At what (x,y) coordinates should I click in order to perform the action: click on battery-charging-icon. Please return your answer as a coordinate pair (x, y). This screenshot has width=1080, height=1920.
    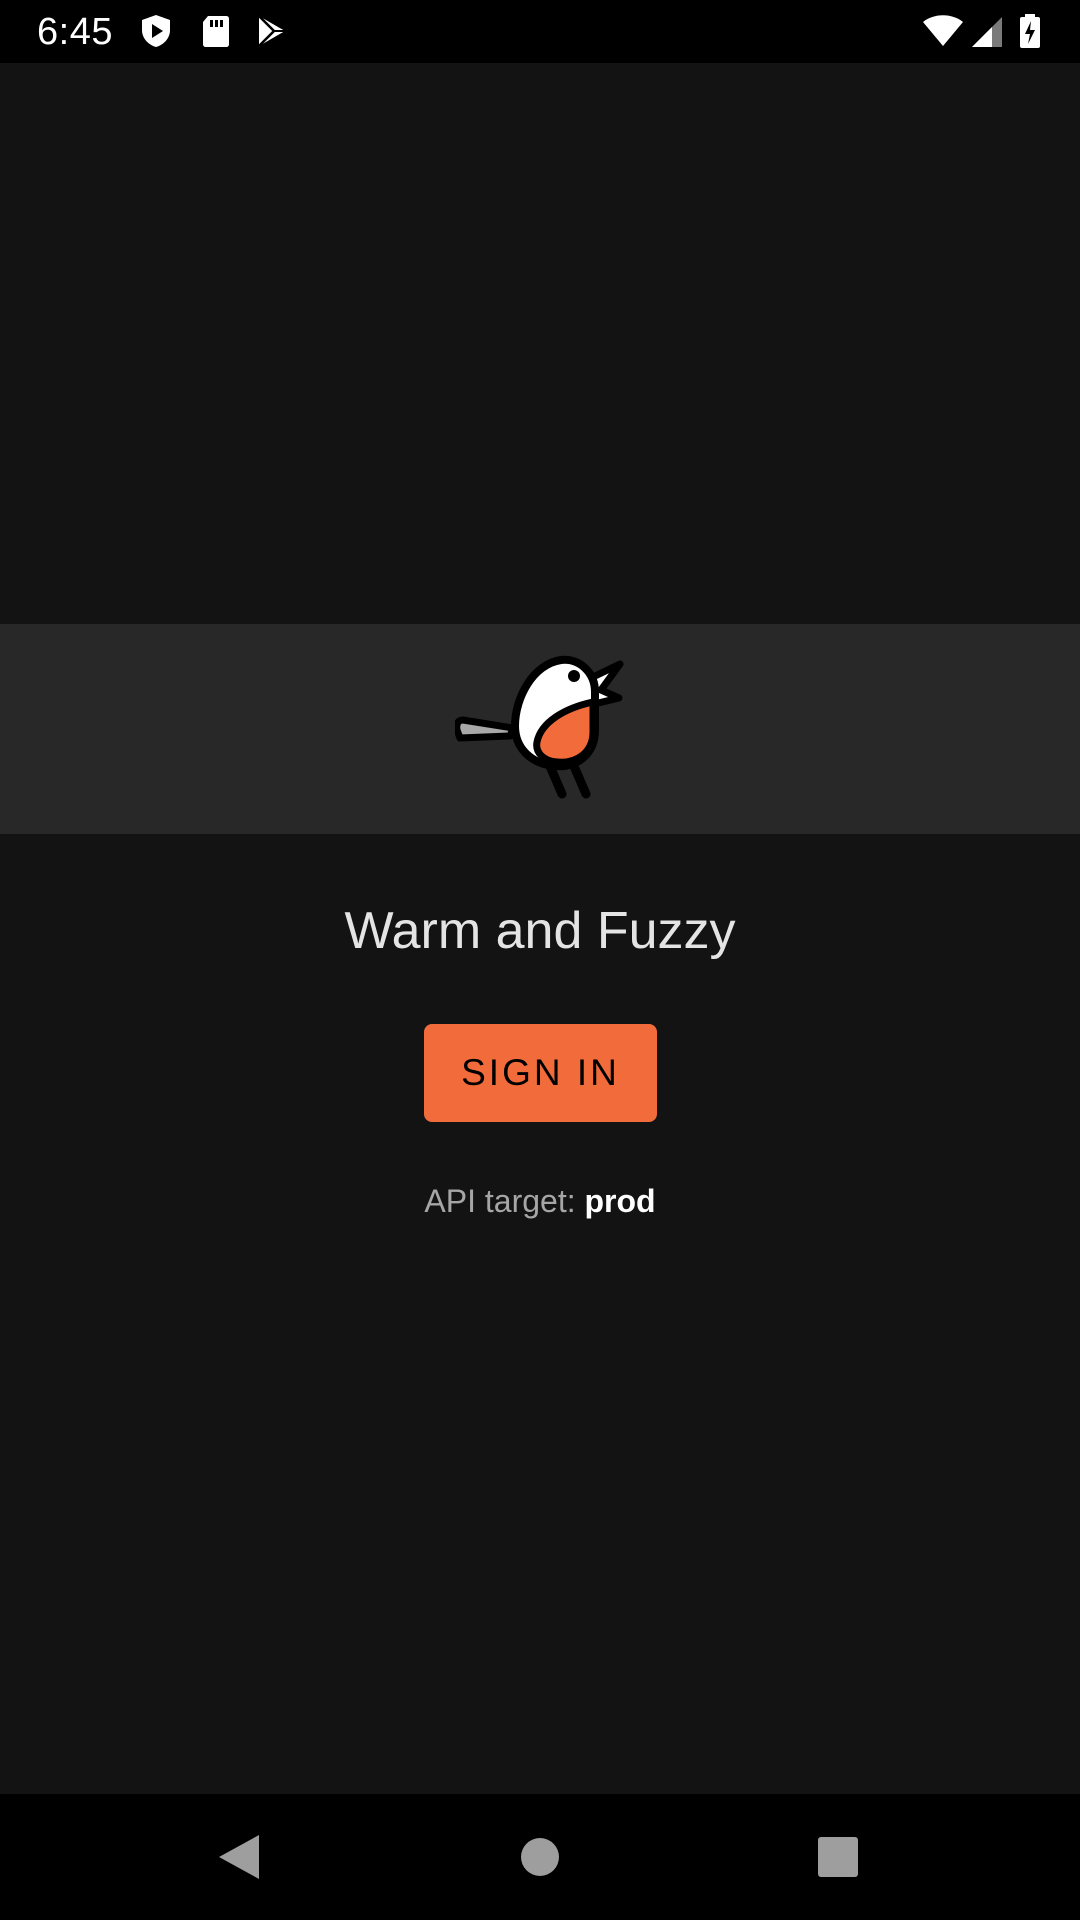
    Looking at the image, I should click on (1030, 31).